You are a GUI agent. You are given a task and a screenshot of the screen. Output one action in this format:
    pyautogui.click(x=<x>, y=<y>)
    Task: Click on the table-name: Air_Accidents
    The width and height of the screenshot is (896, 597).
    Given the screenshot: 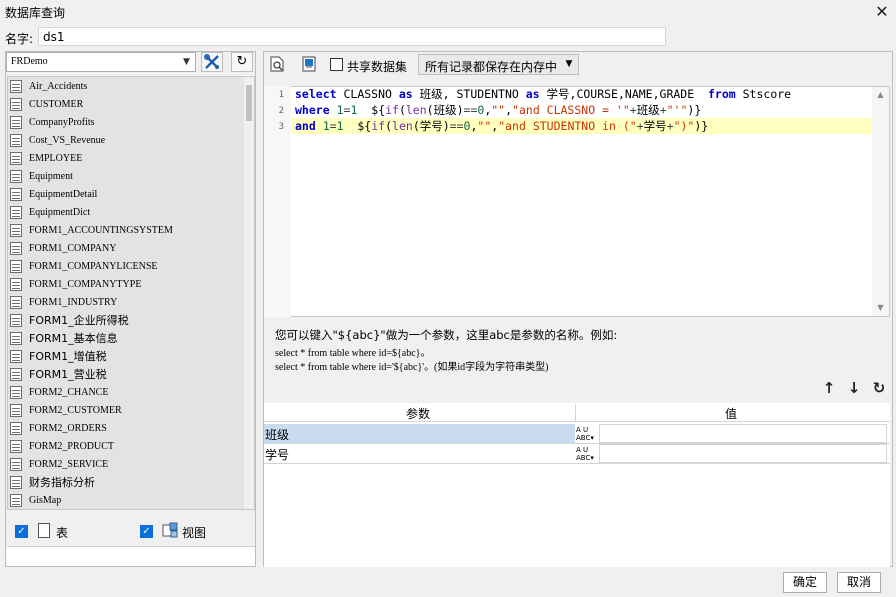 What is the action you would take?
    pyautogui.click(x=58, y=86)
    